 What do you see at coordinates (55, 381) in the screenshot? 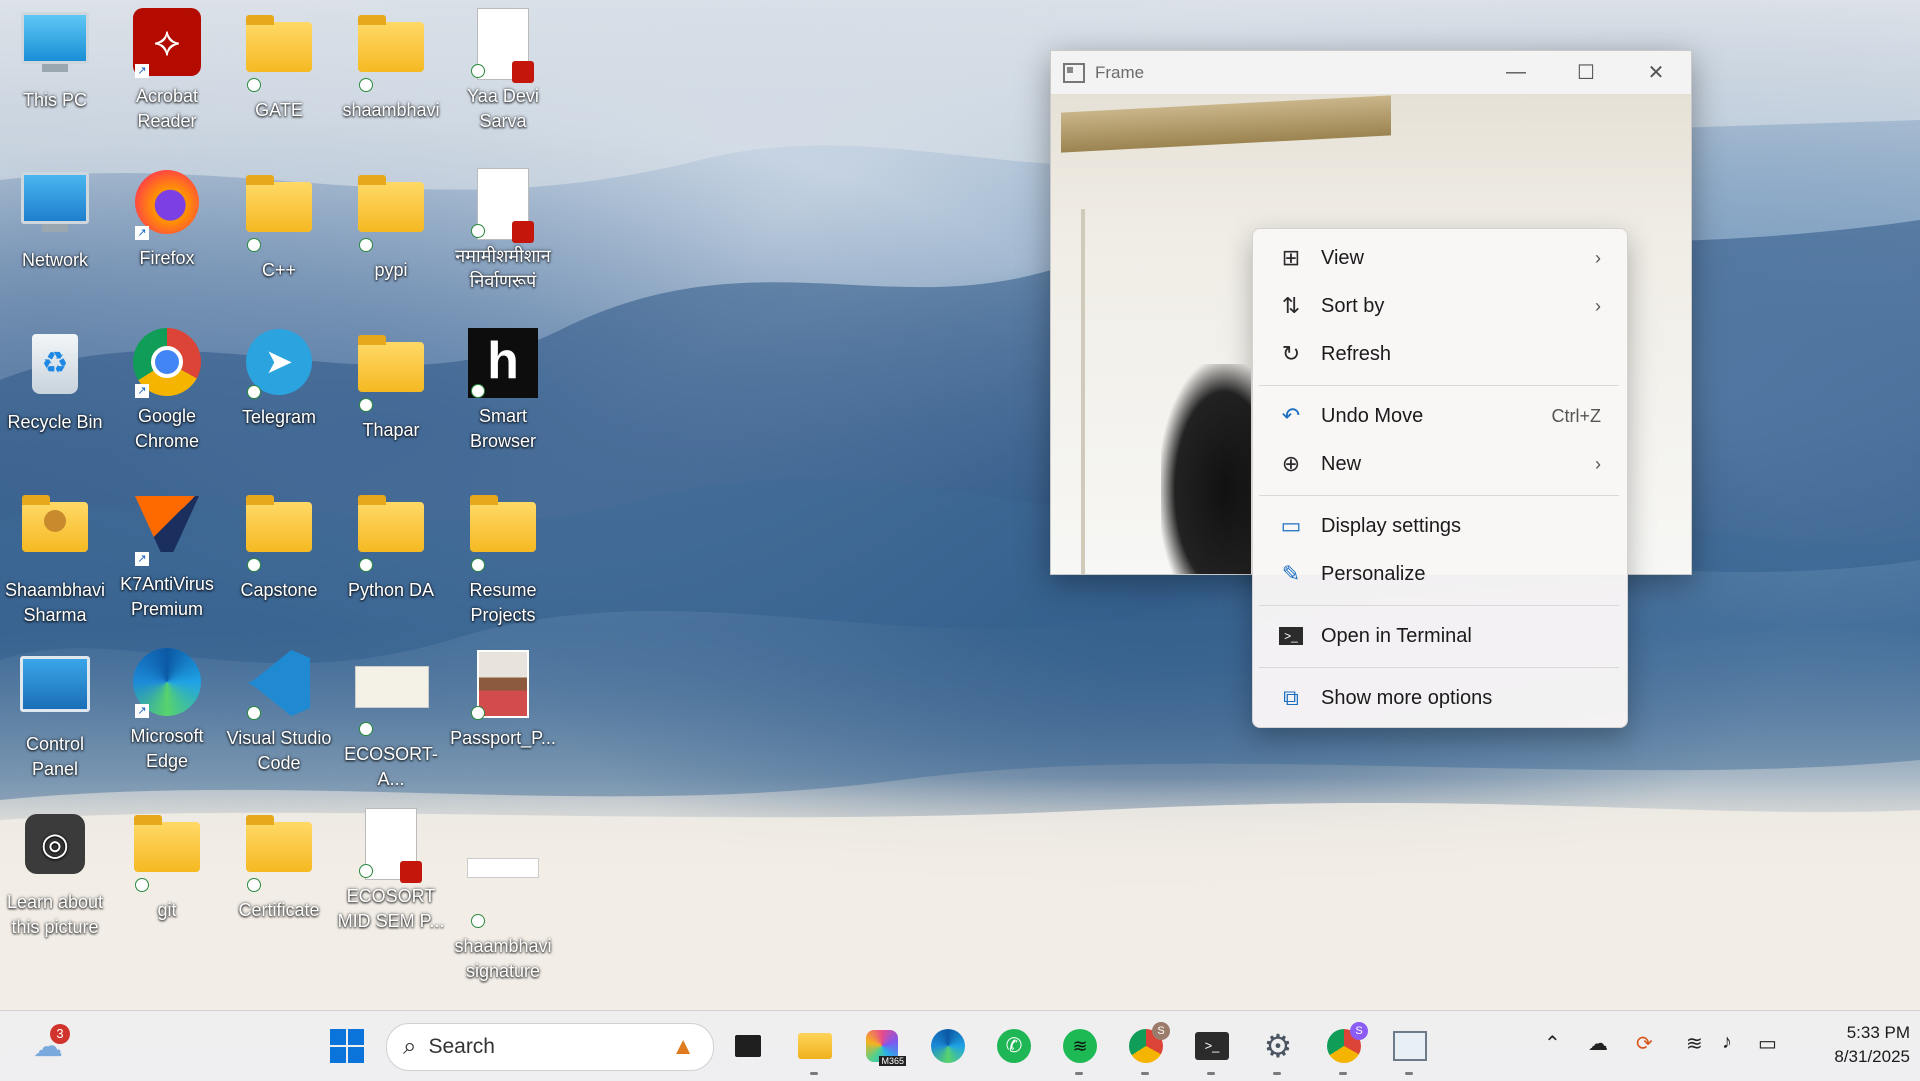
I see `desktop-icon-recycle-bin: ♻ Recycle Bin` at bounding box center [55, 381].